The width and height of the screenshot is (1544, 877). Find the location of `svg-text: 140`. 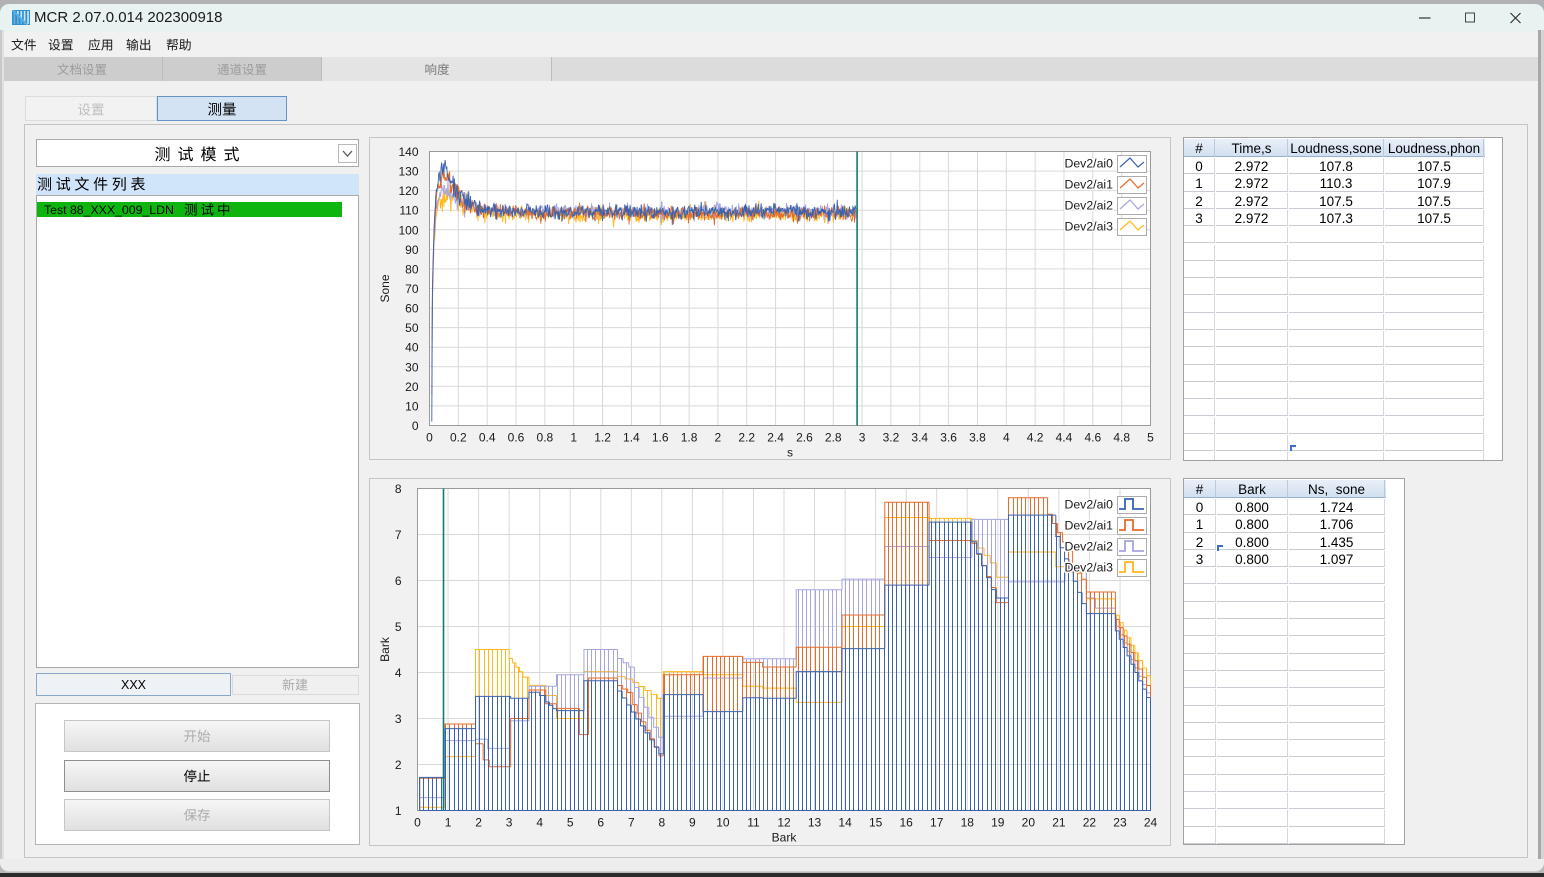

svg-text: 140 is located at coordinates (408, 152).